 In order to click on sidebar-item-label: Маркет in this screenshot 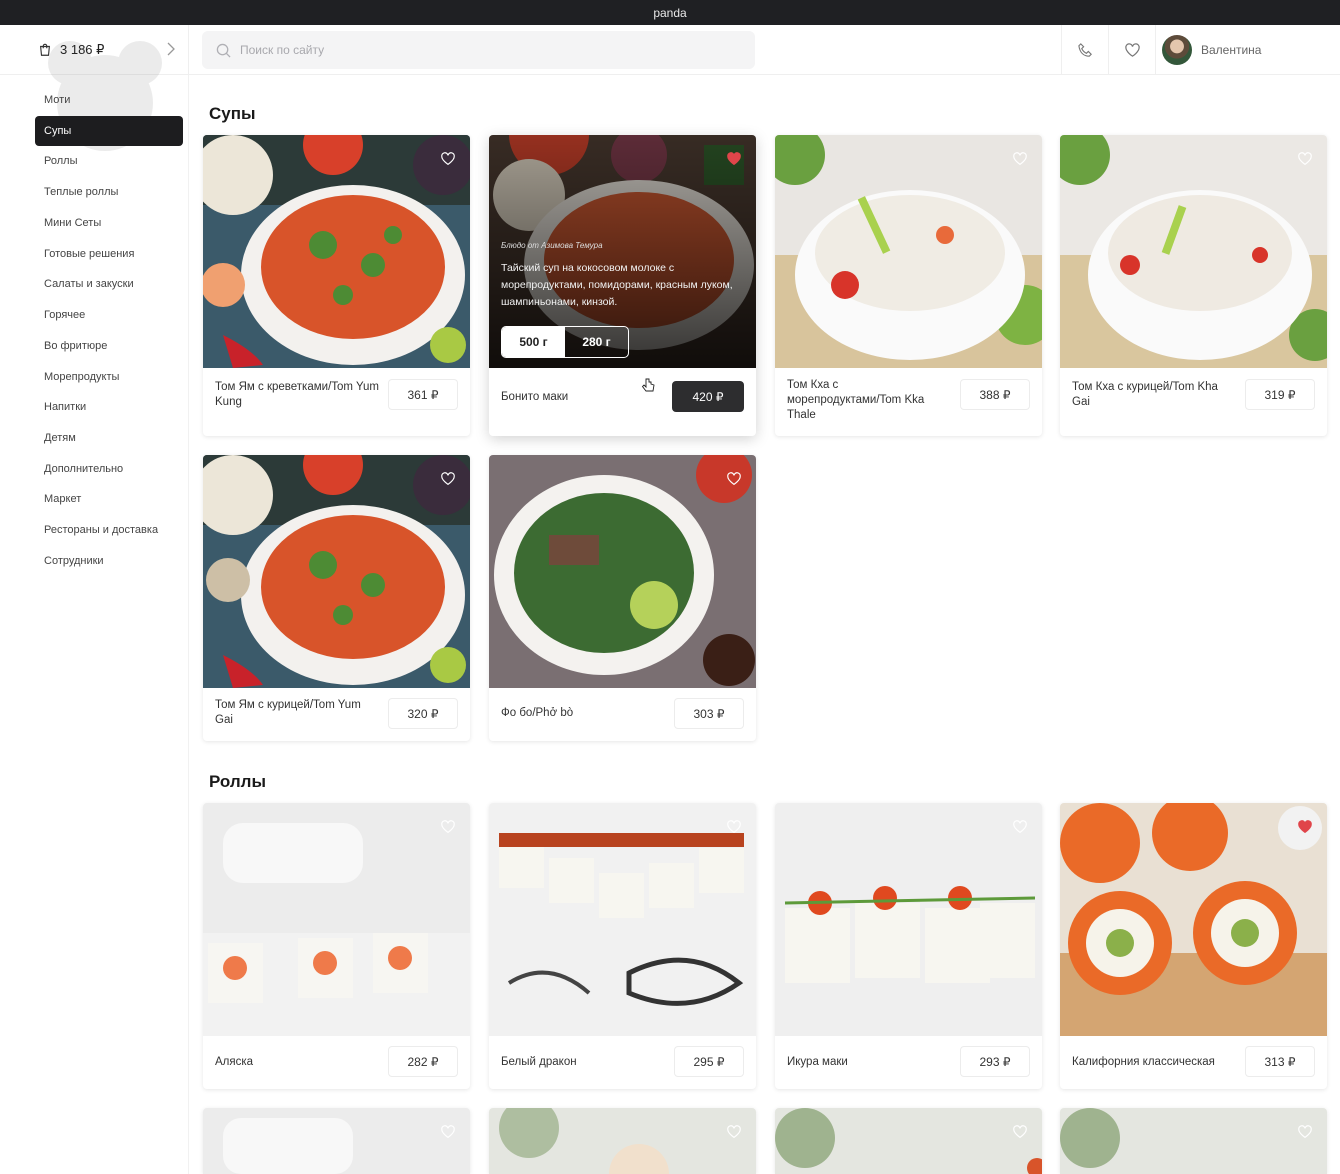, I will do `click(63, 499)`.